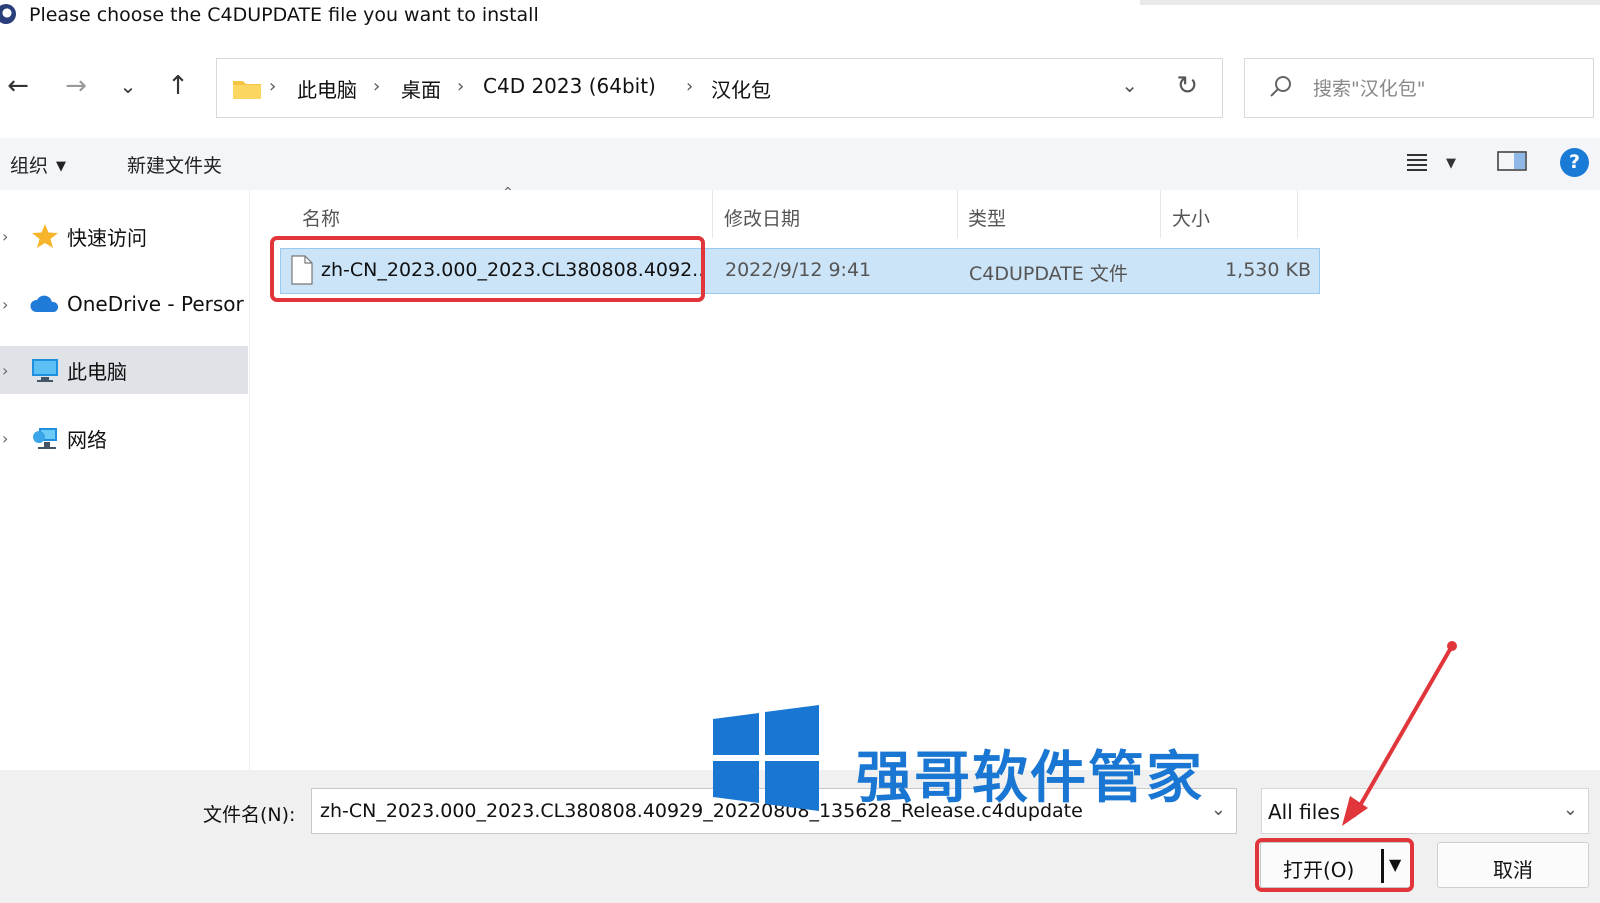  I want to click on arrow-up-icon: ↑, so click(178, 86).